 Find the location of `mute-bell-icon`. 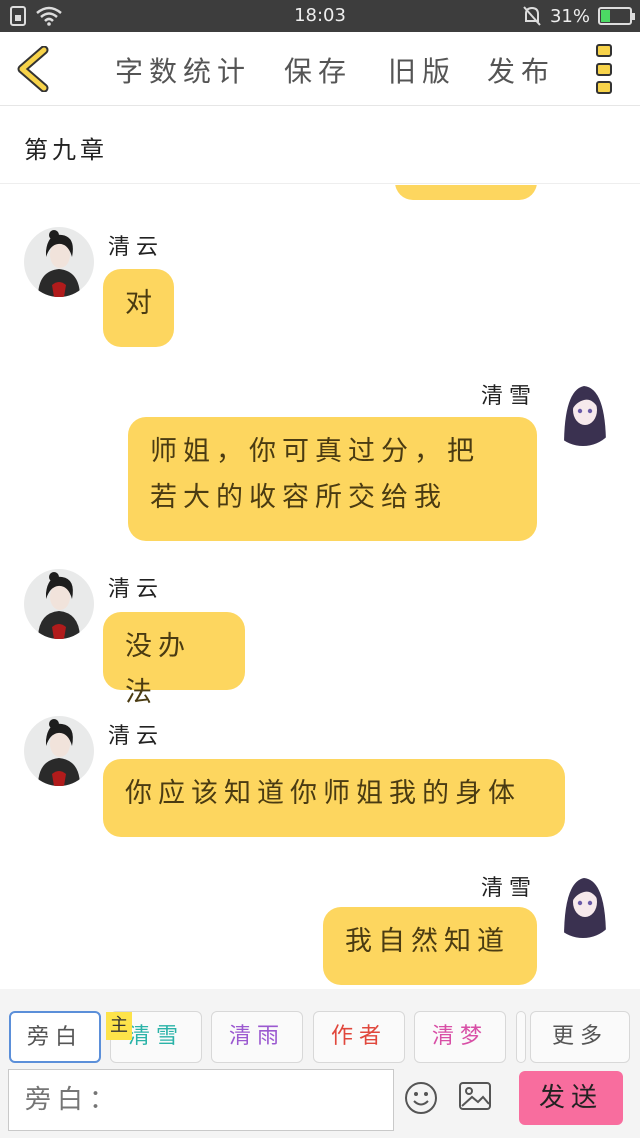

mute-bell-icon is located at coordinates (532, 16).